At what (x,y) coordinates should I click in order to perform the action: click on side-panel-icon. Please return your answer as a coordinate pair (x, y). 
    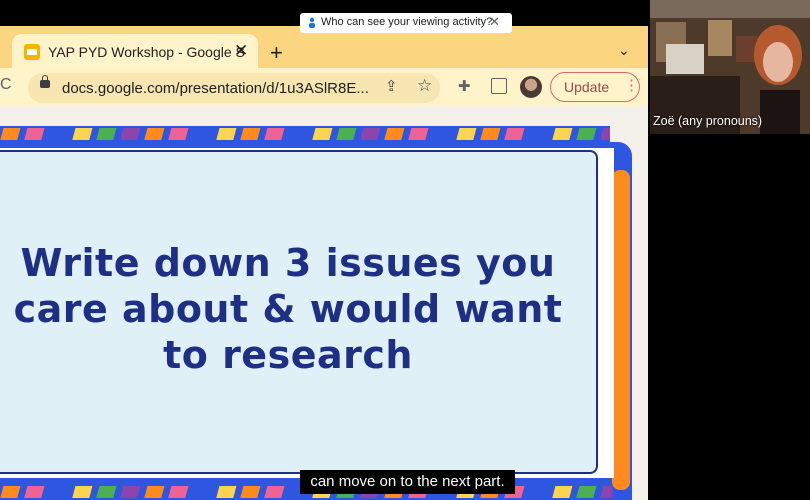
    Looking at the image, I should click on (499, 86).